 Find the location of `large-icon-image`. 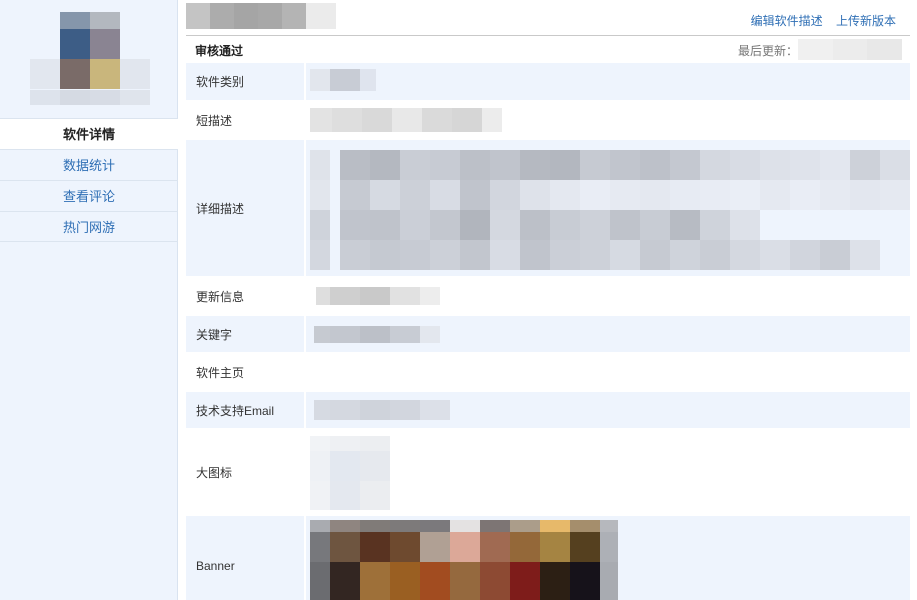

large-icon-image is located at coordinates (350, 473).